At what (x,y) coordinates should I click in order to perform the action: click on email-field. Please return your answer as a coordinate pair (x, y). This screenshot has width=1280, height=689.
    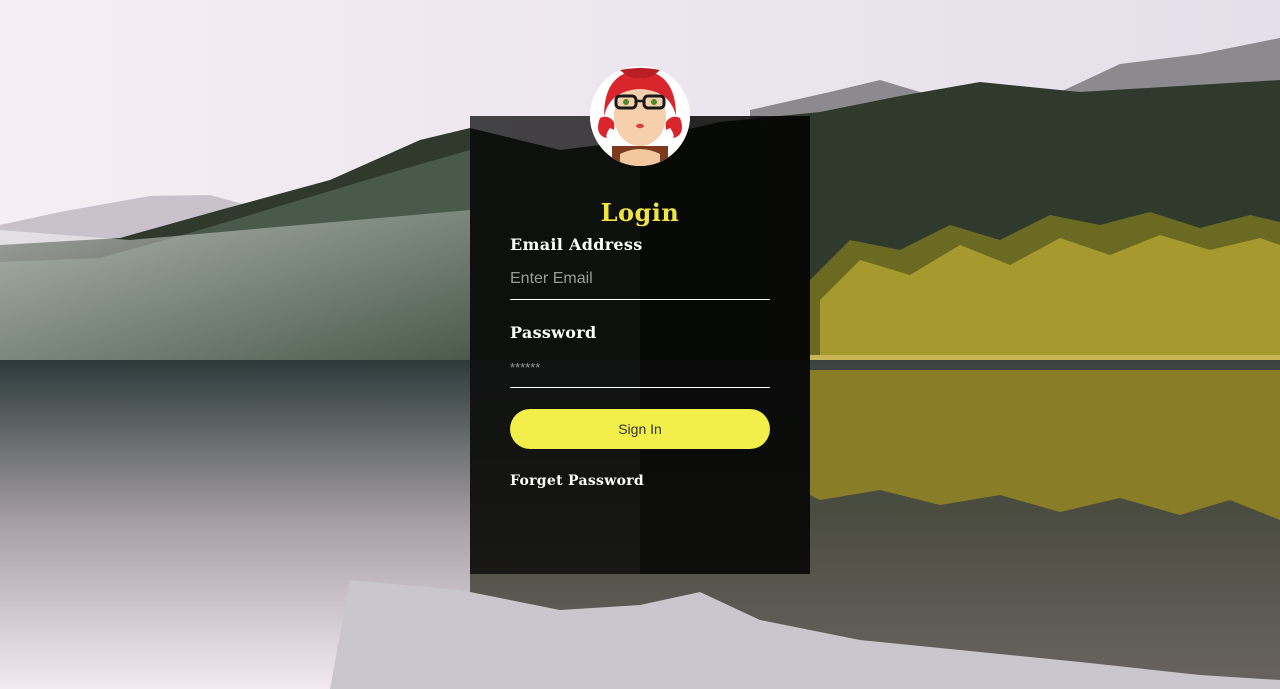
    Looking at the image, I should click on (640, 283).